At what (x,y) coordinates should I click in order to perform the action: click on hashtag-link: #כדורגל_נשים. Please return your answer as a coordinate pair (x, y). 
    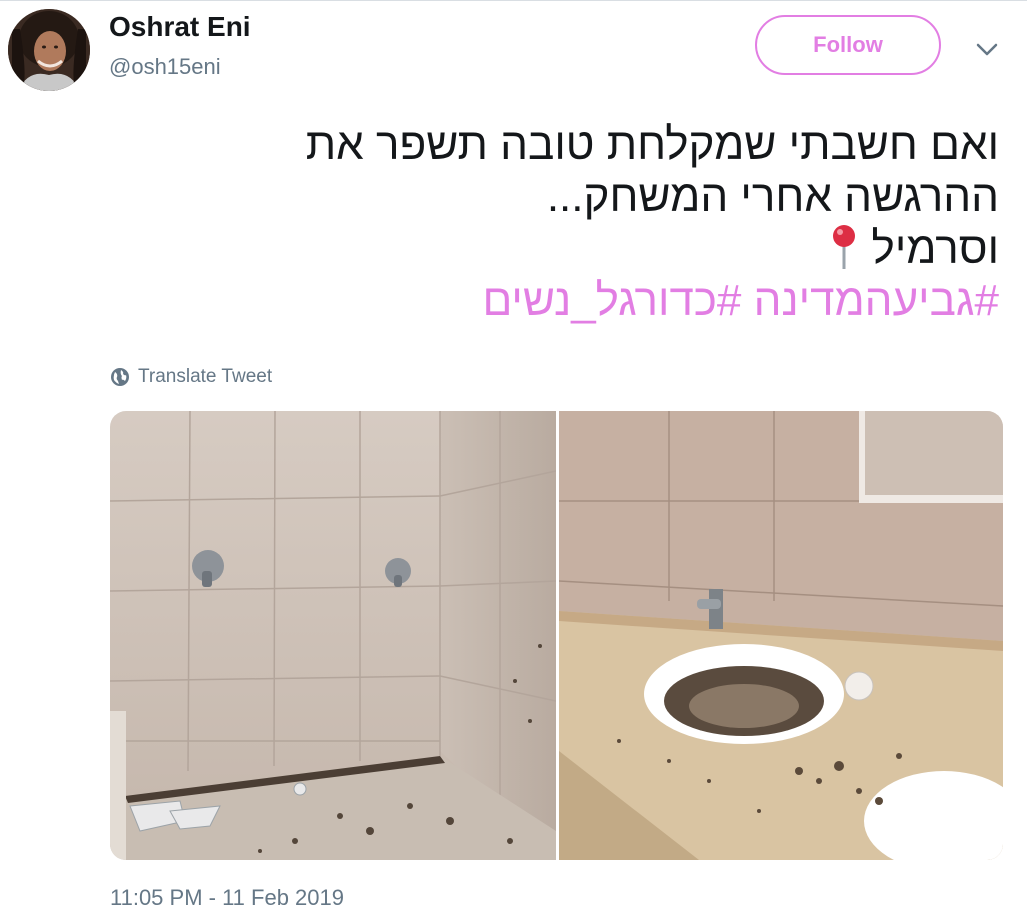
    Looking at the image, I should click on (611, 300).